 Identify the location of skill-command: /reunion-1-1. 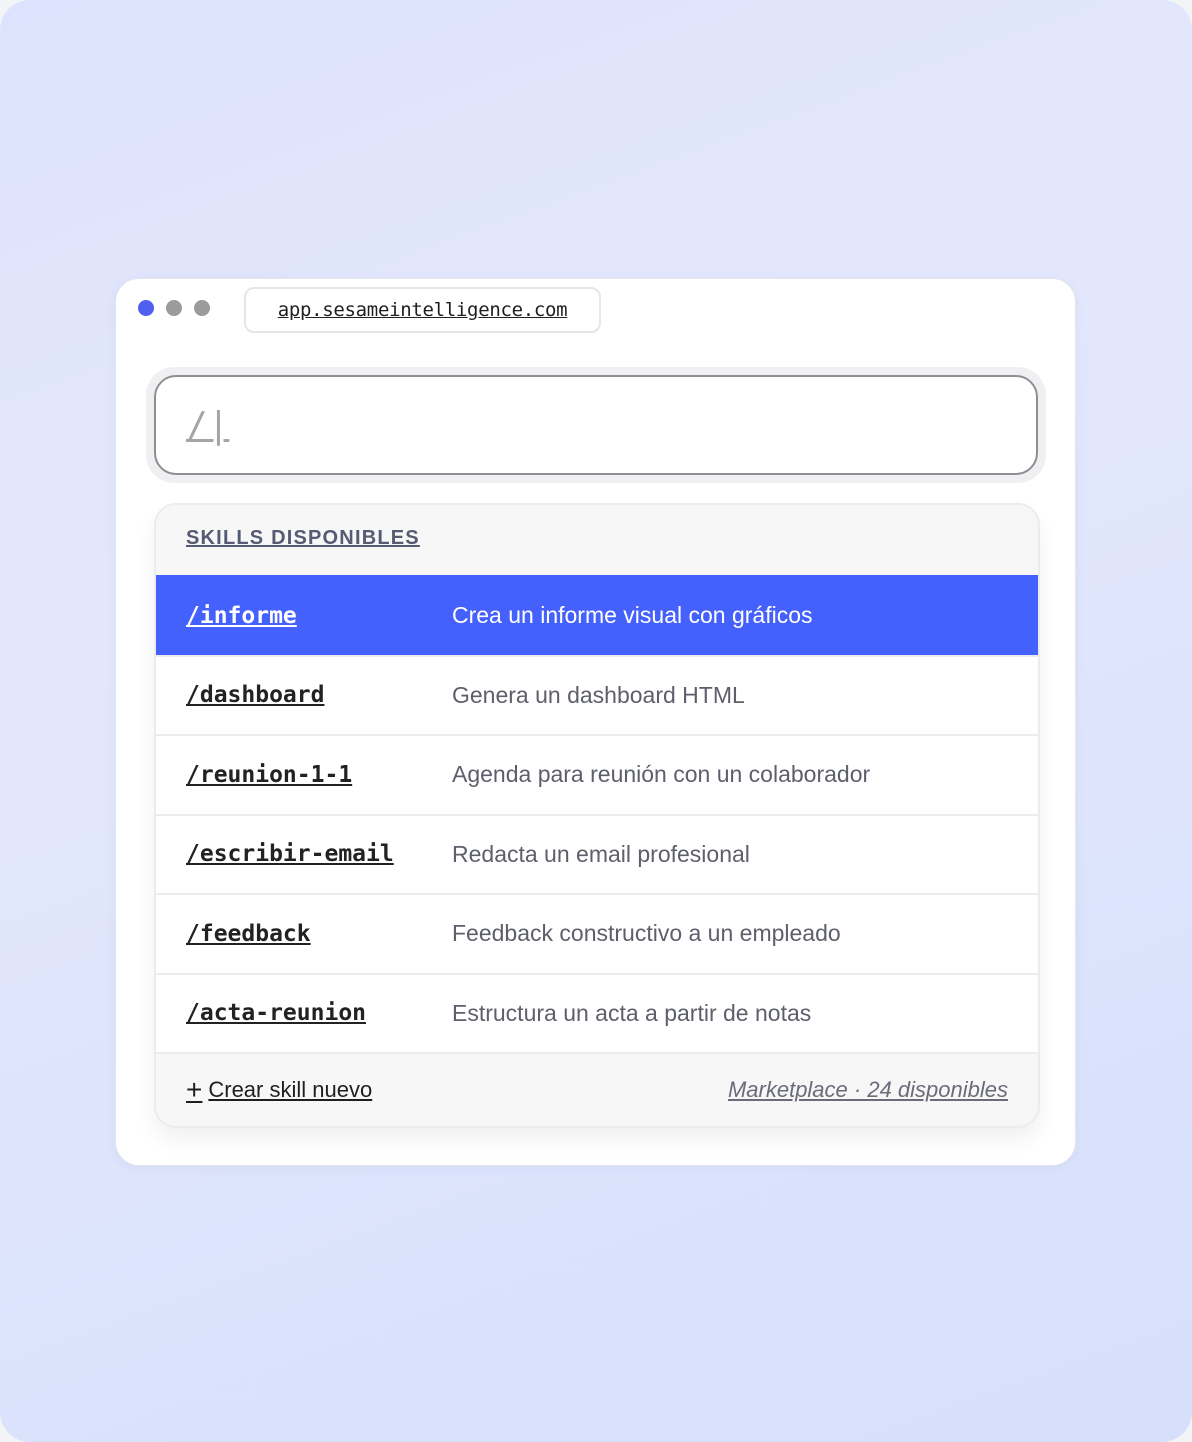
(269, 774).